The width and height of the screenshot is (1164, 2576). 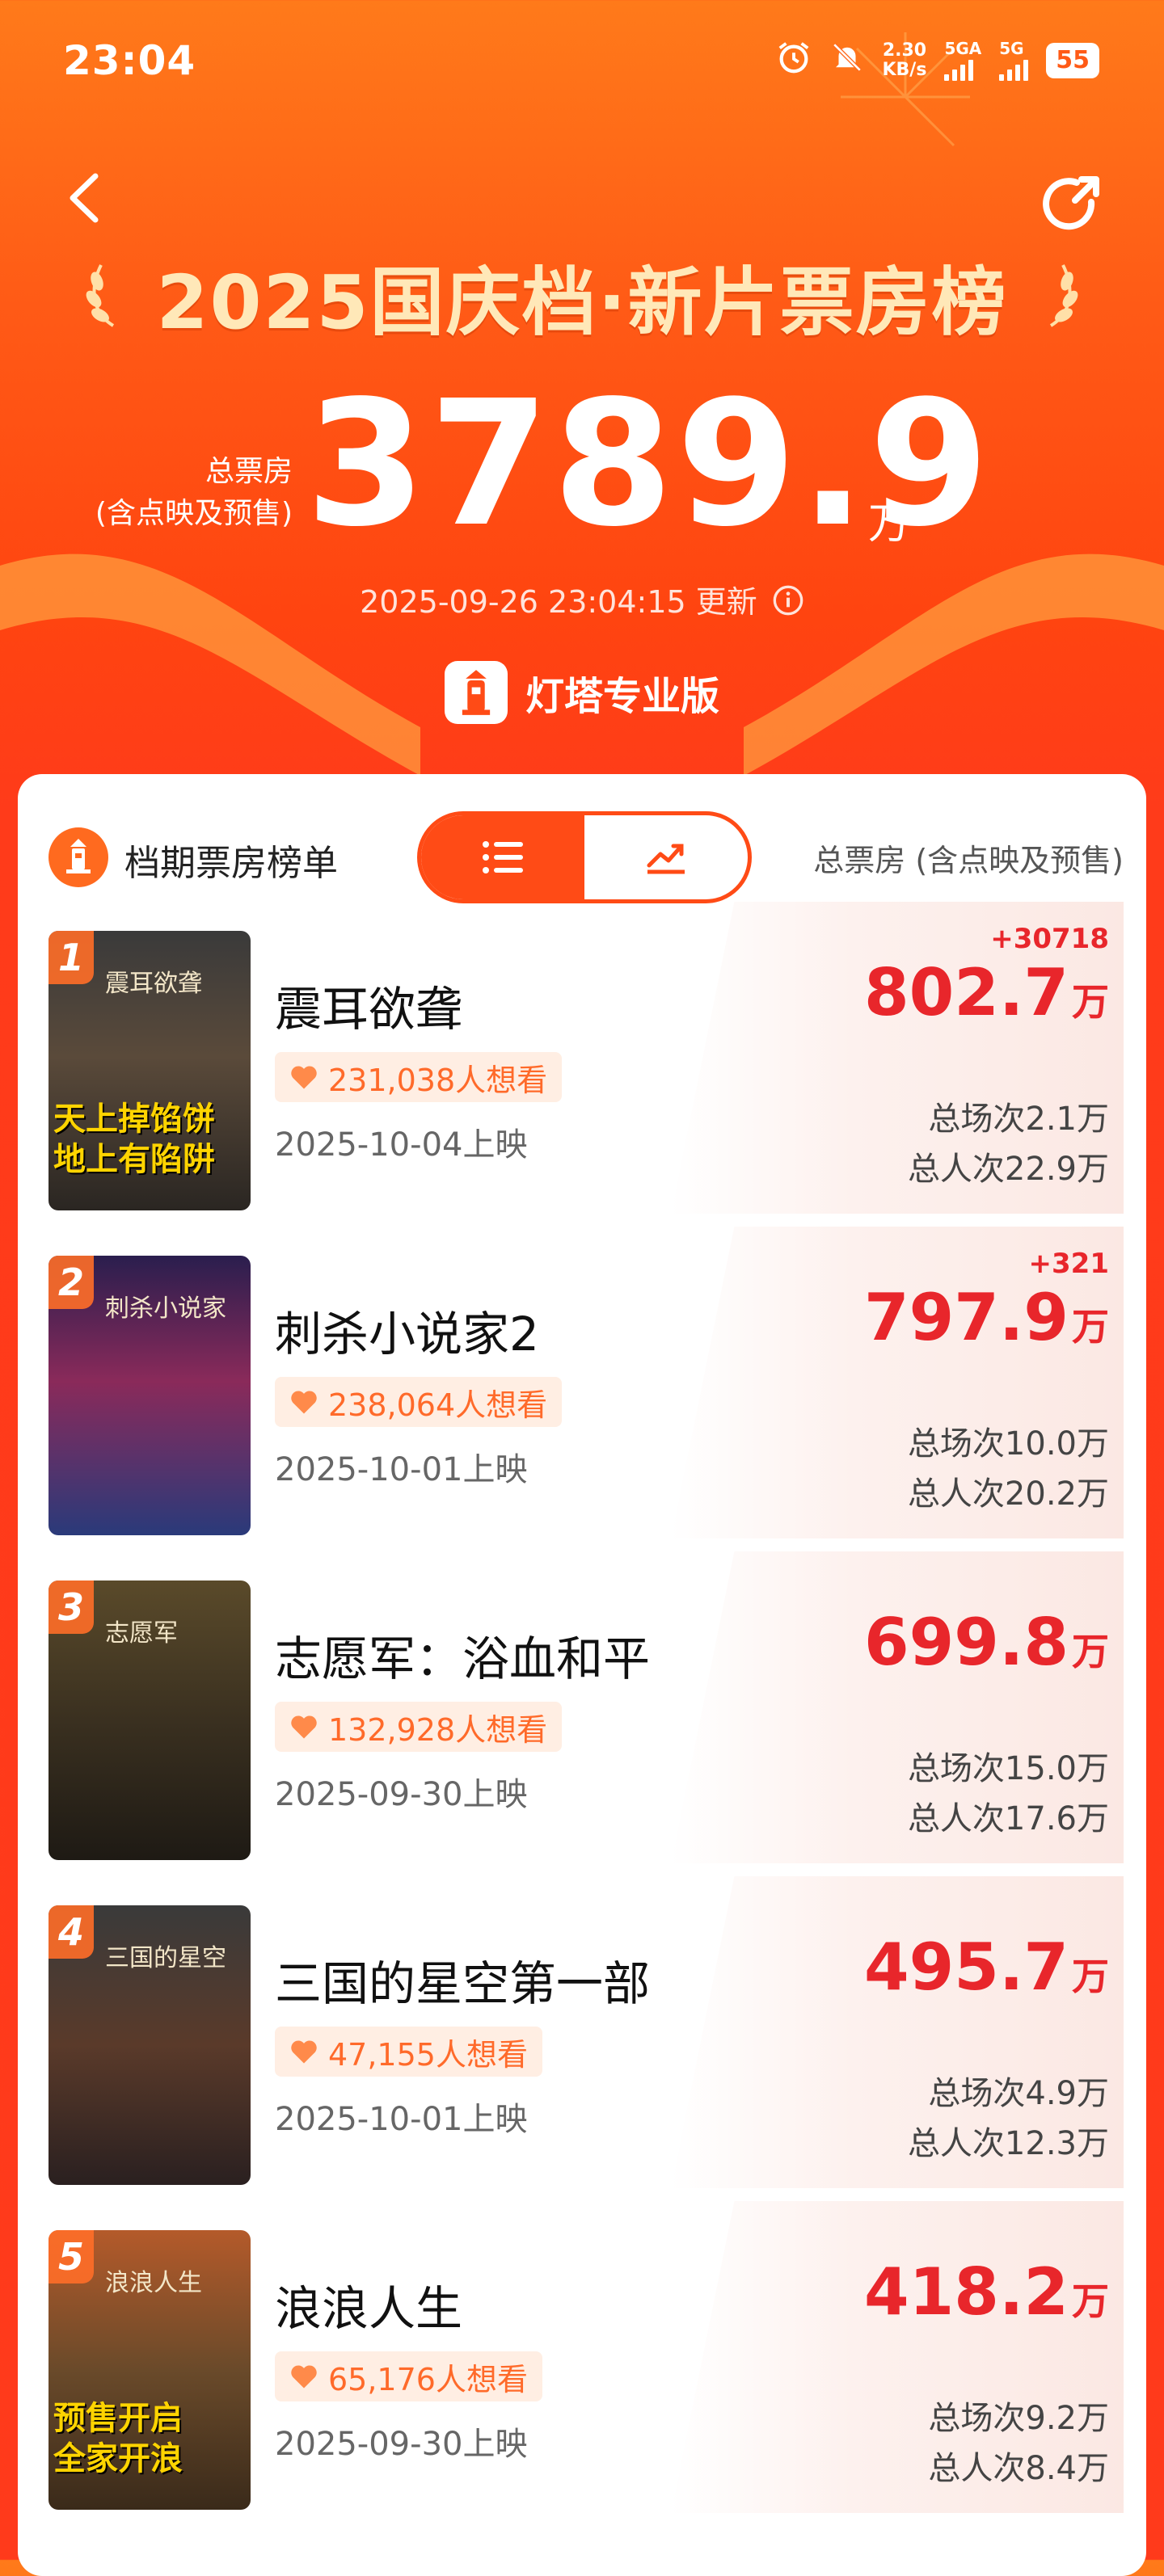 What do you see at coordinates (476, 692) in the screenshot?
I see `lighthouse-logo-icon` at bounding box center [476, 692].